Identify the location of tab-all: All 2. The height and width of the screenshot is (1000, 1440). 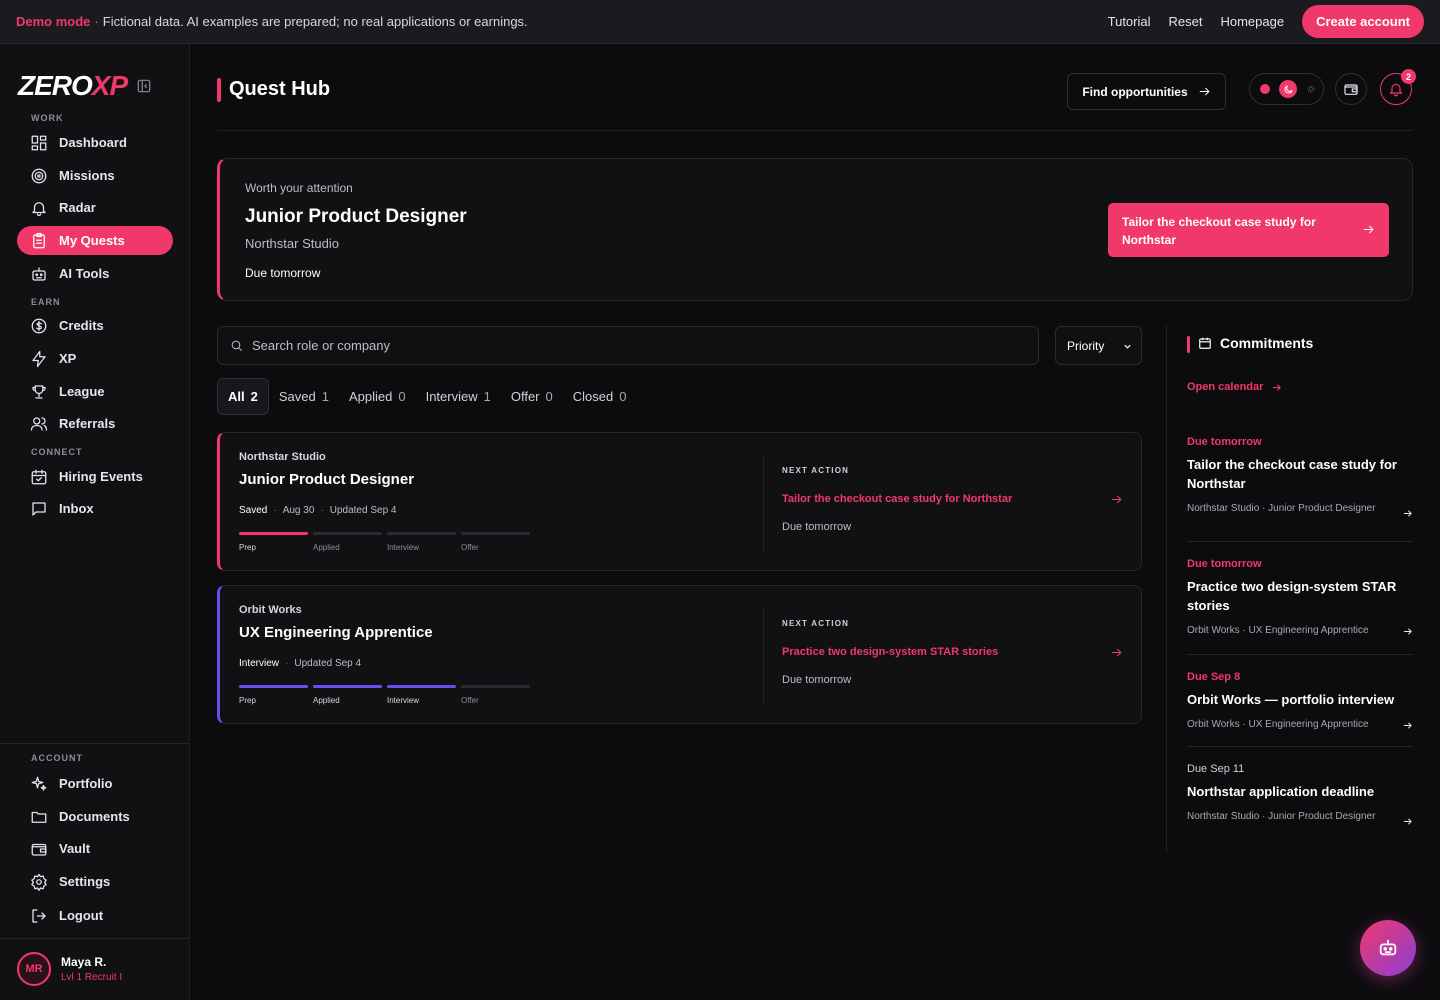
(243, 396).